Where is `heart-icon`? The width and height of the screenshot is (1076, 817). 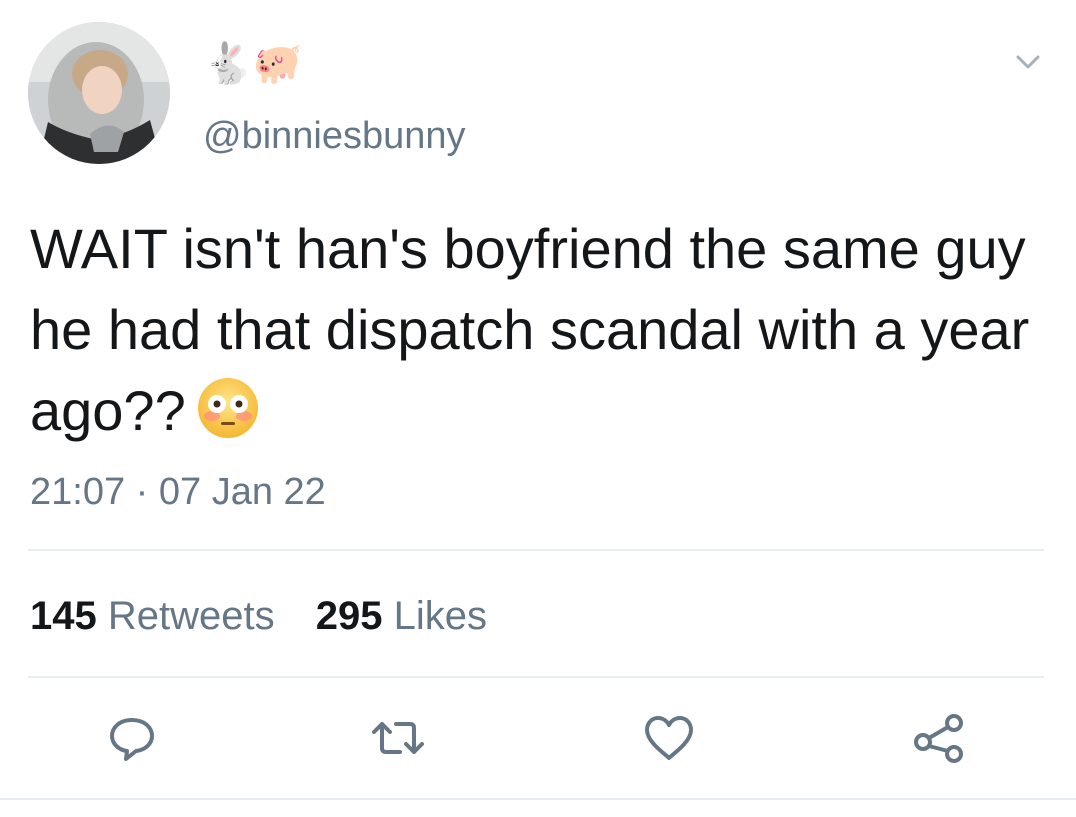 heart-icon is located at coordinates (669, 738).